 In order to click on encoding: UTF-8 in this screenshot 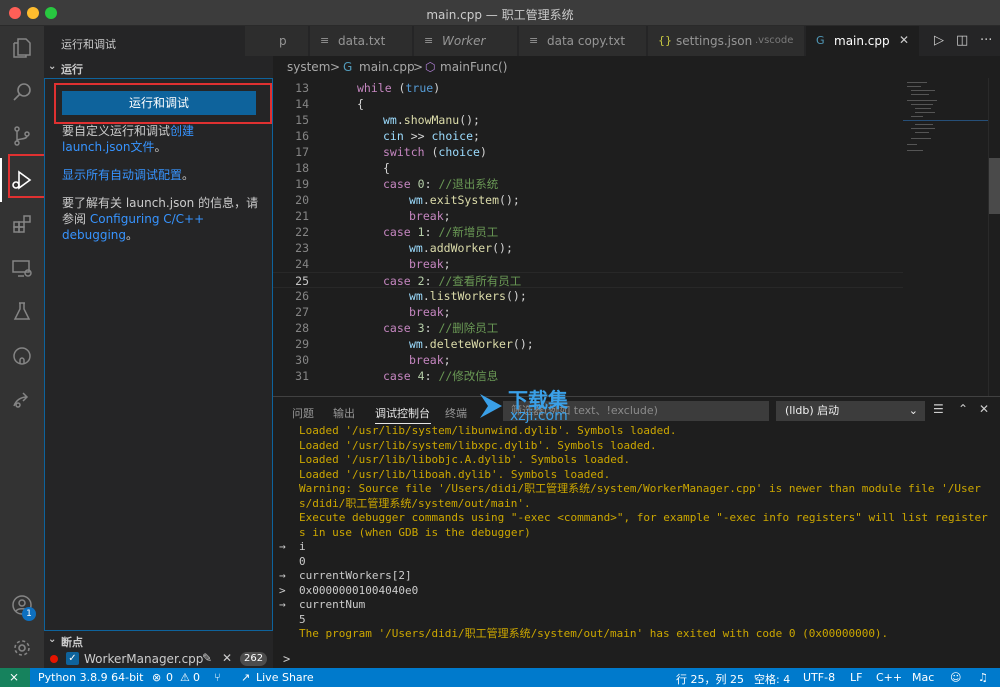, I will do `click(819, 677)`.